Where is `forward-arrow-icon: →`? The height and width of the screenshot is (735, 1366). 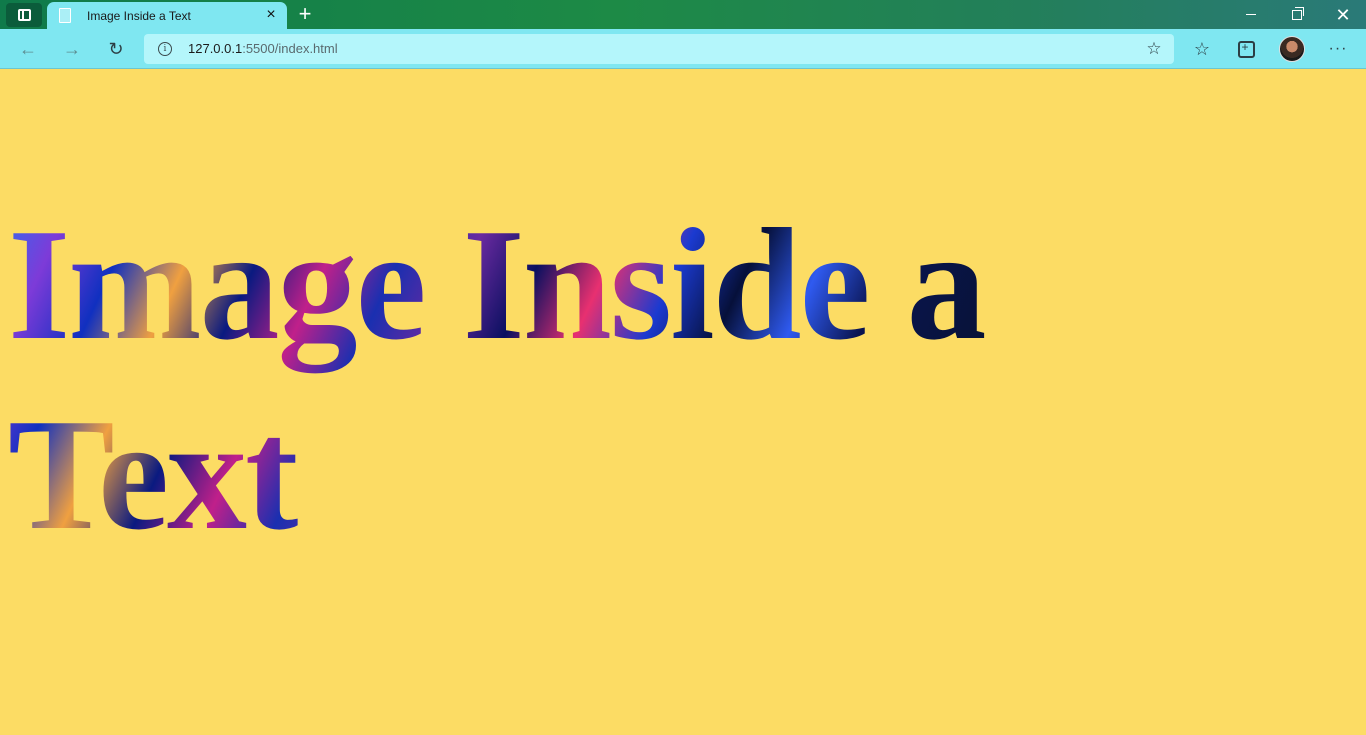 forward-arrow-icon: → is located at coordinates (72, 48).